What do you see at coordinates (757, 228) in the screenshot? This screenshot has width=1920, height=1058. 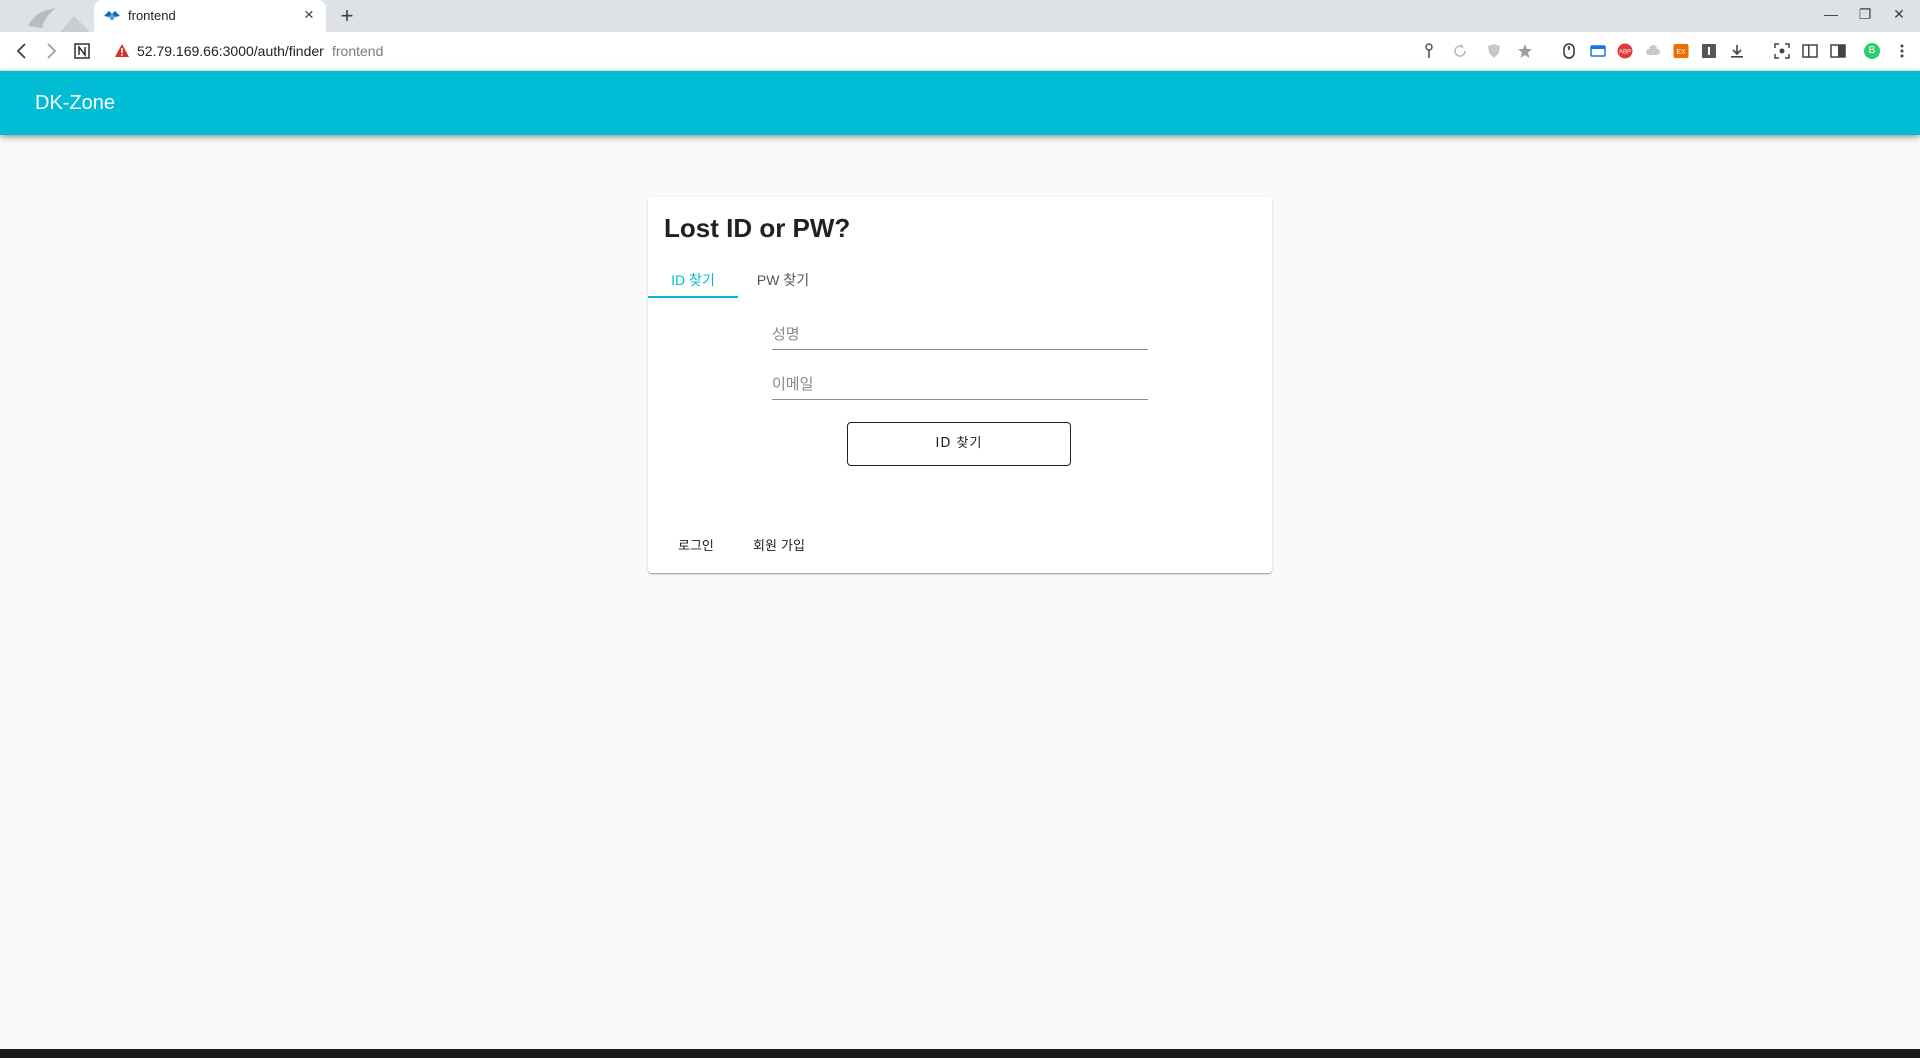 I see `card-title: Lost ID or PW?` at bounding box center [757, 228].